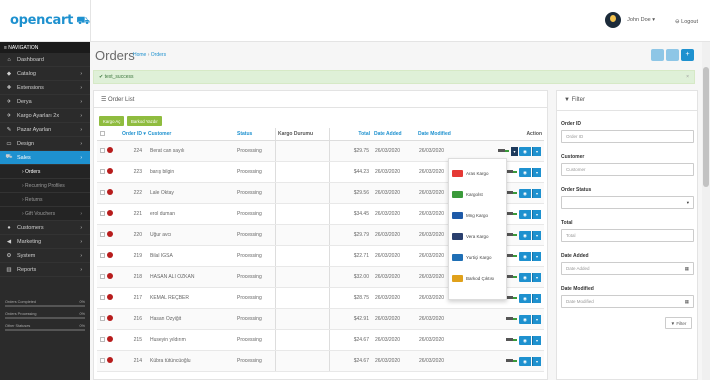 Image resolution: width=710 pixels, height=380 pixels. Describe the element at coordinates (514, 151) in the screenshot. I see `kargo-dropdown-toggle: ▾` at that location.